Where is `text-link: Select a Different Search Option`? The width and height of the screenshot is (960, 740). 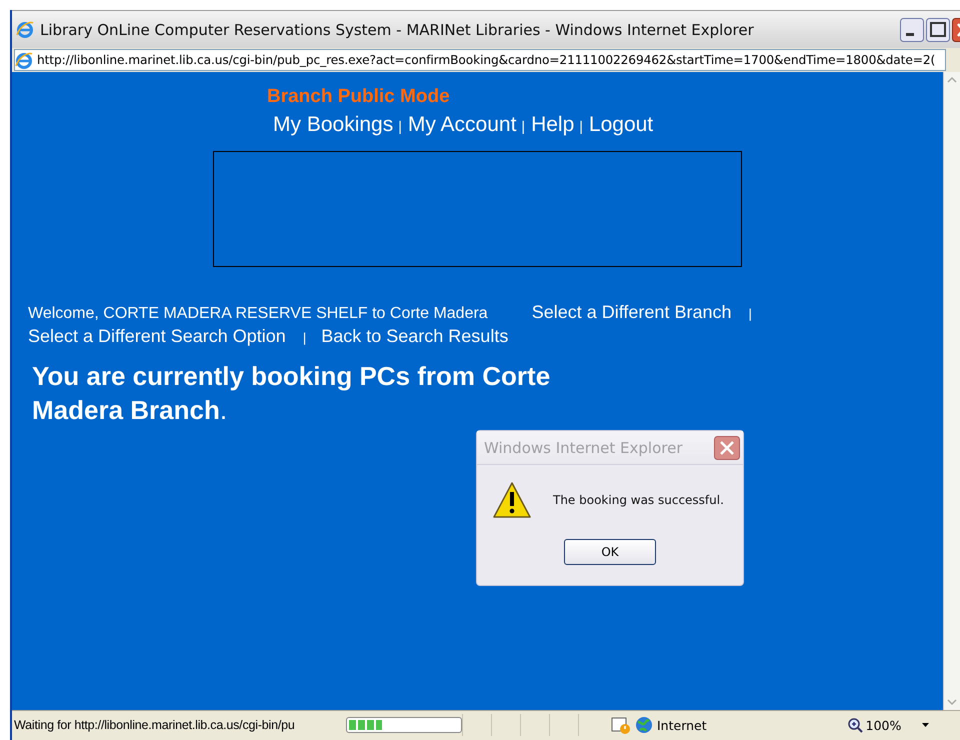
text-link: Select a Different Search Option is located at coordinates (157, 336).